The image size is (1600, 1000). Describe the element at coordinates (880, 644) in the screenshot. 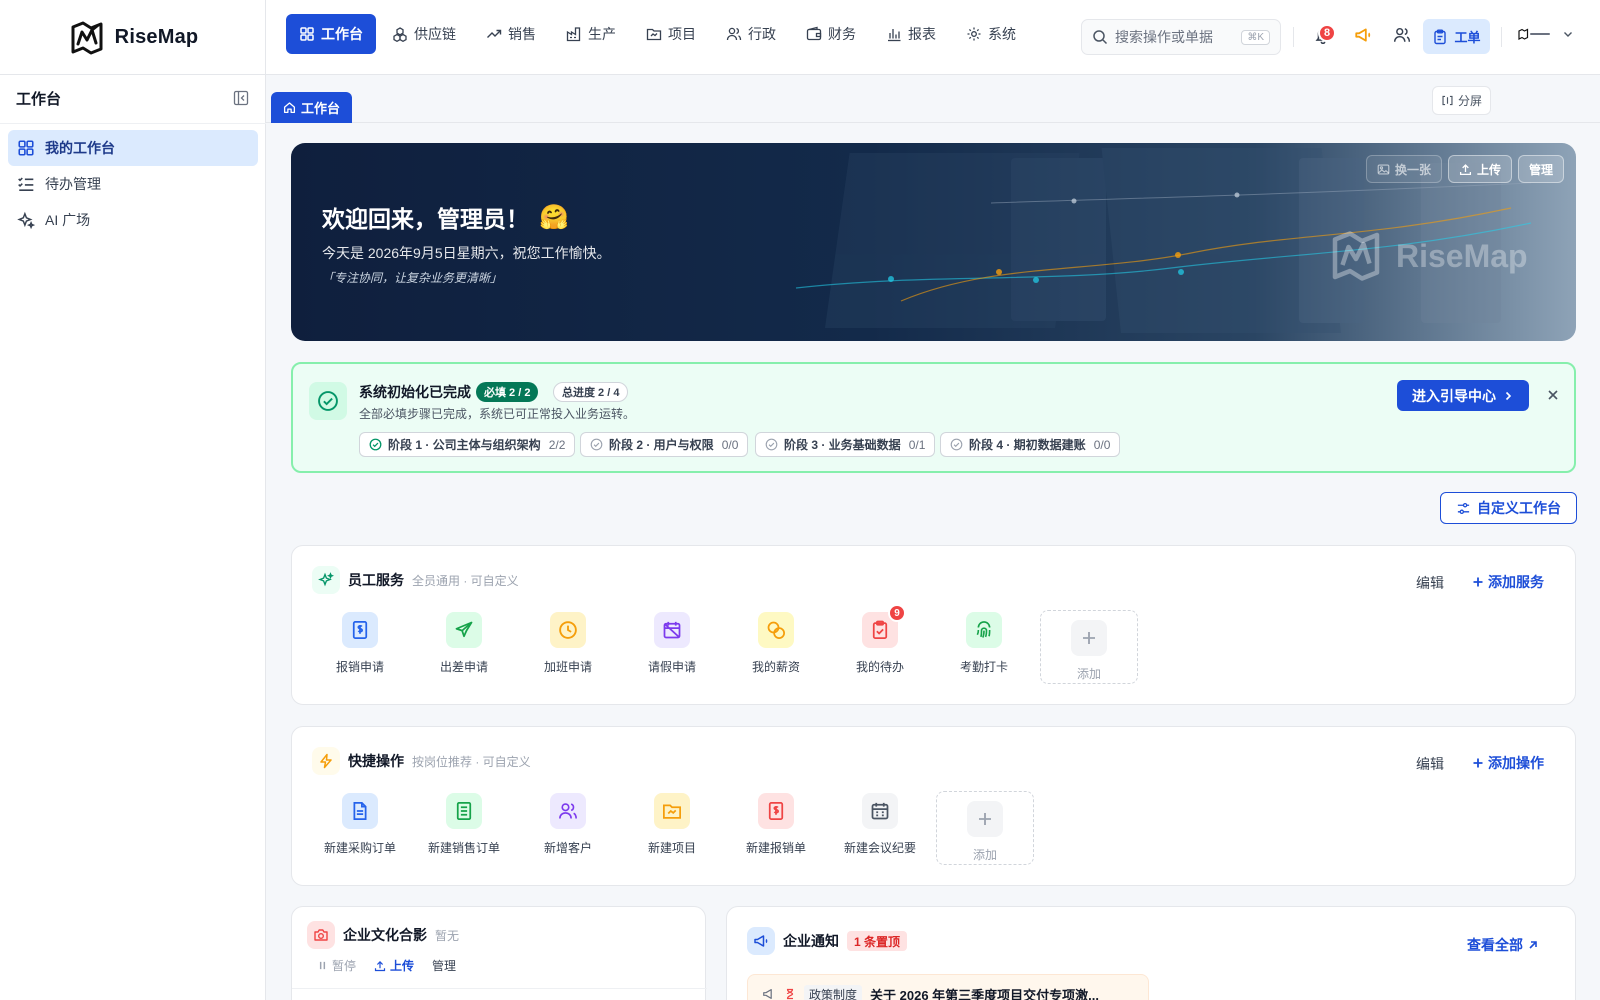

I see `service-my-todos: 9 我的待办` at that location.